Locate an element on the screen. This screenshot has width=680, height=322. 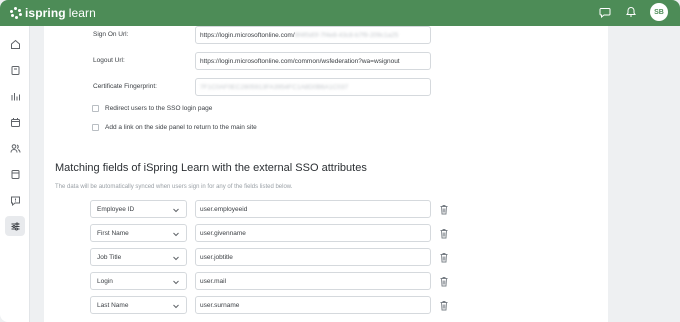
redirect-sso-label: Redirect users to the SSO login page is located at coordinates (159, 108).